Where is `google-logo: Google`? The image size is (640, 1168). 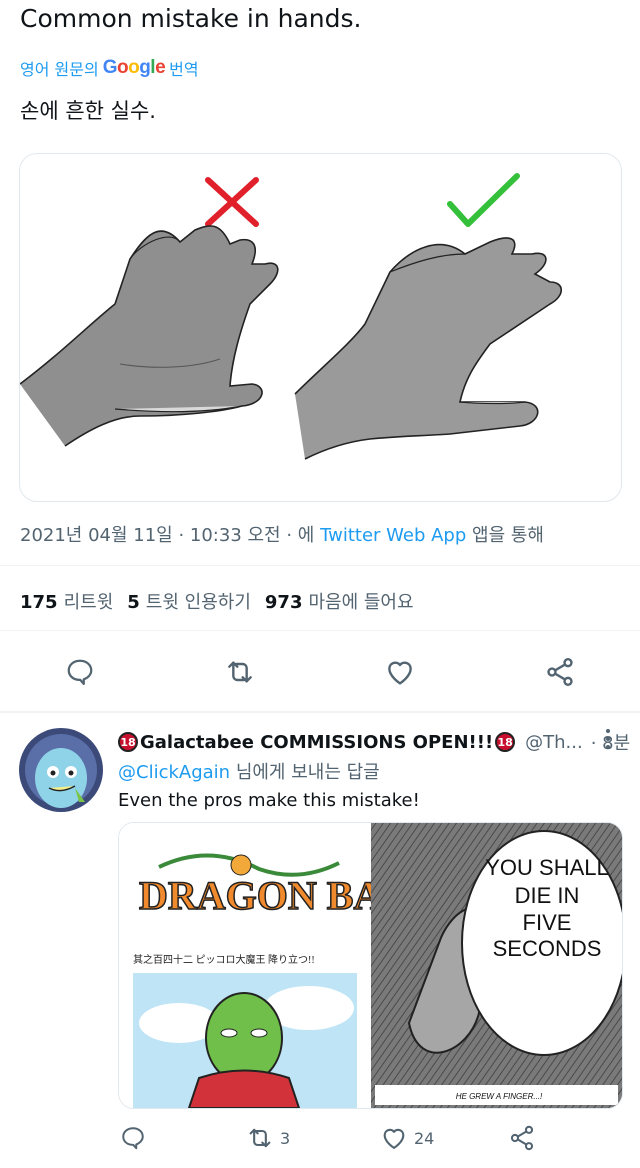
google-logo: Google is located at coordinates (134, 67).